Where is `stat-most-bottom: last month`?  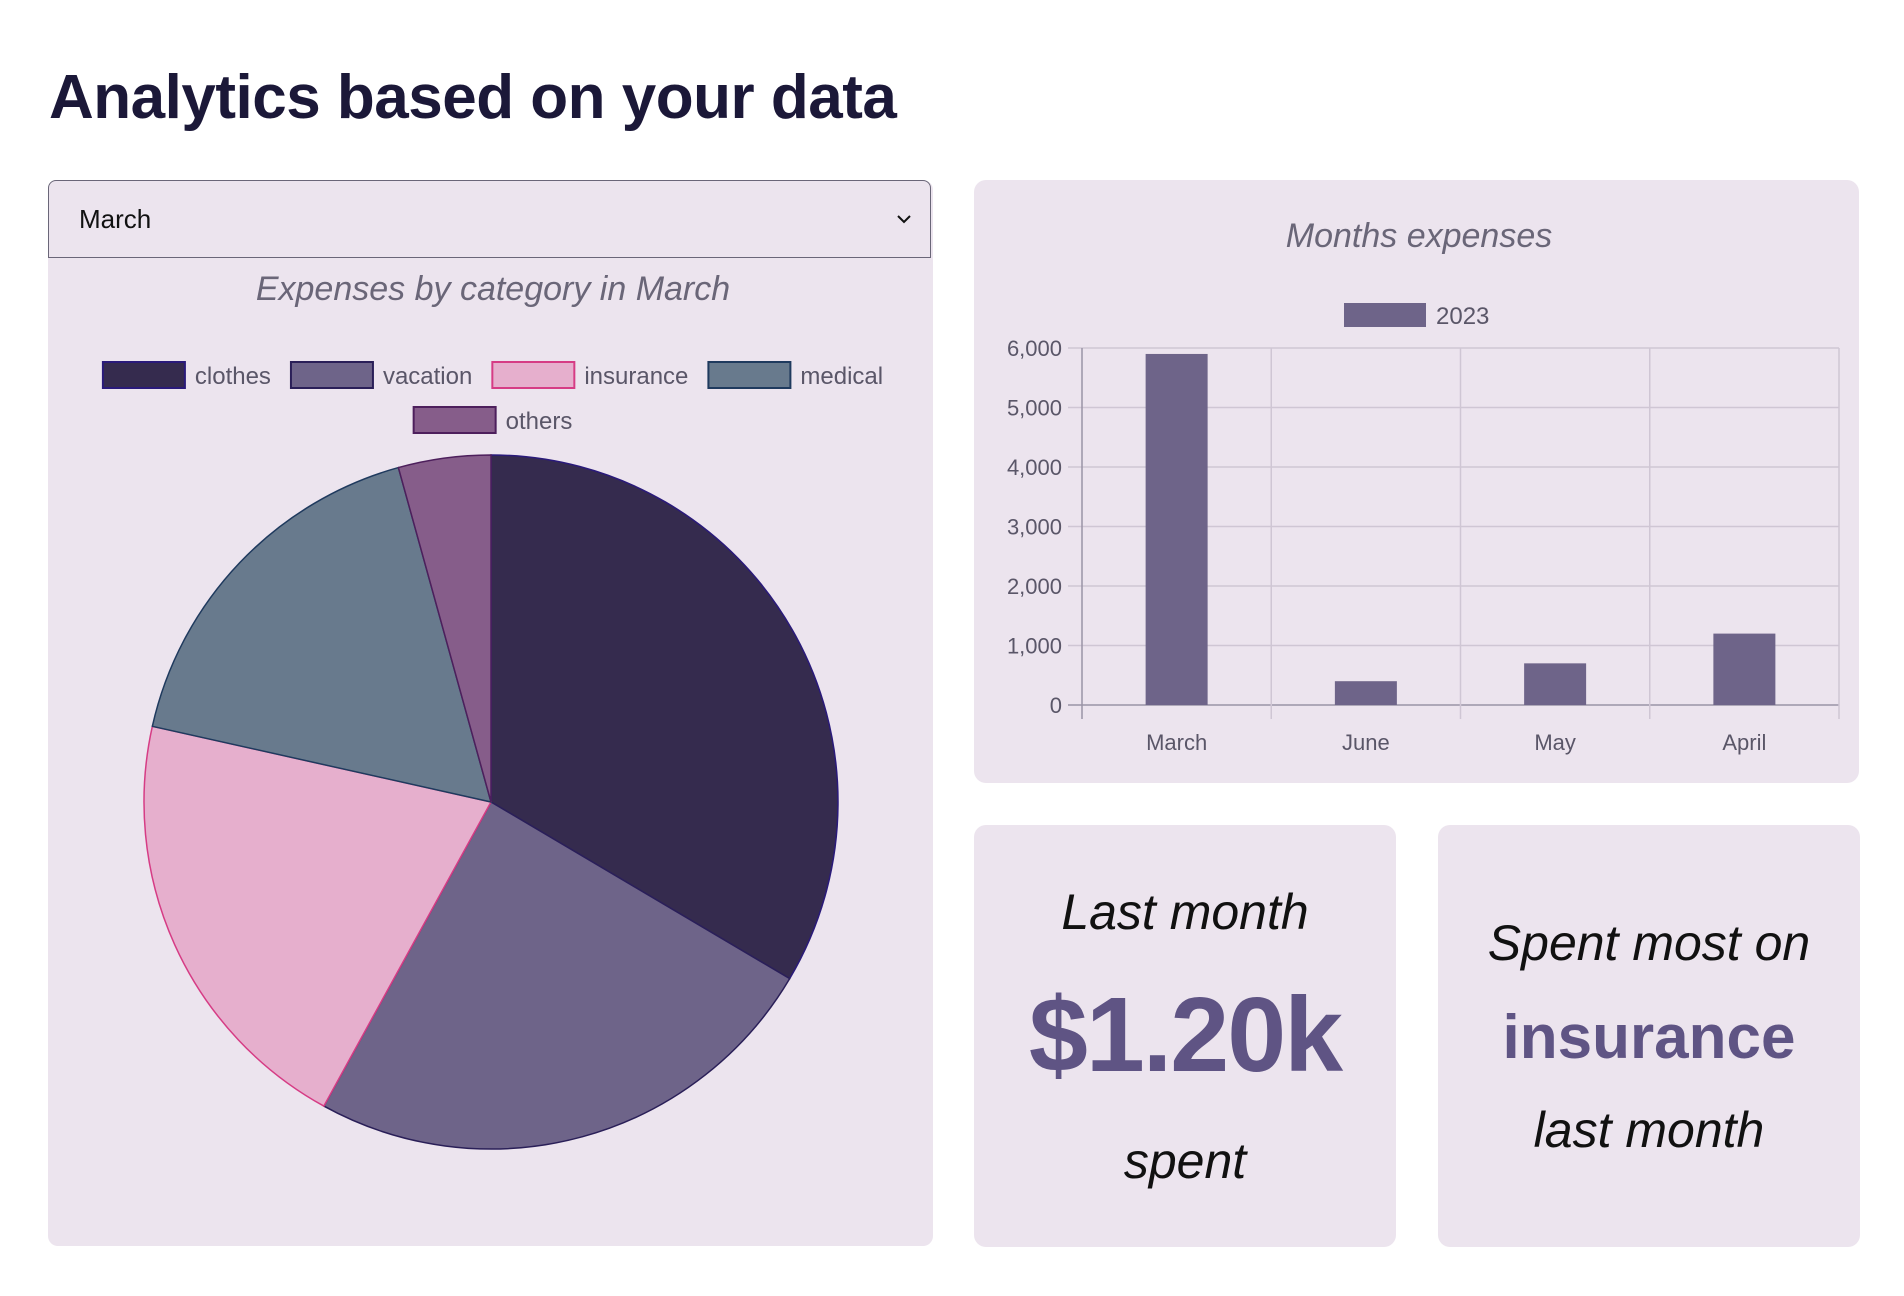 stat-most-bottom: last month is located at coordinates (1649, 1129).